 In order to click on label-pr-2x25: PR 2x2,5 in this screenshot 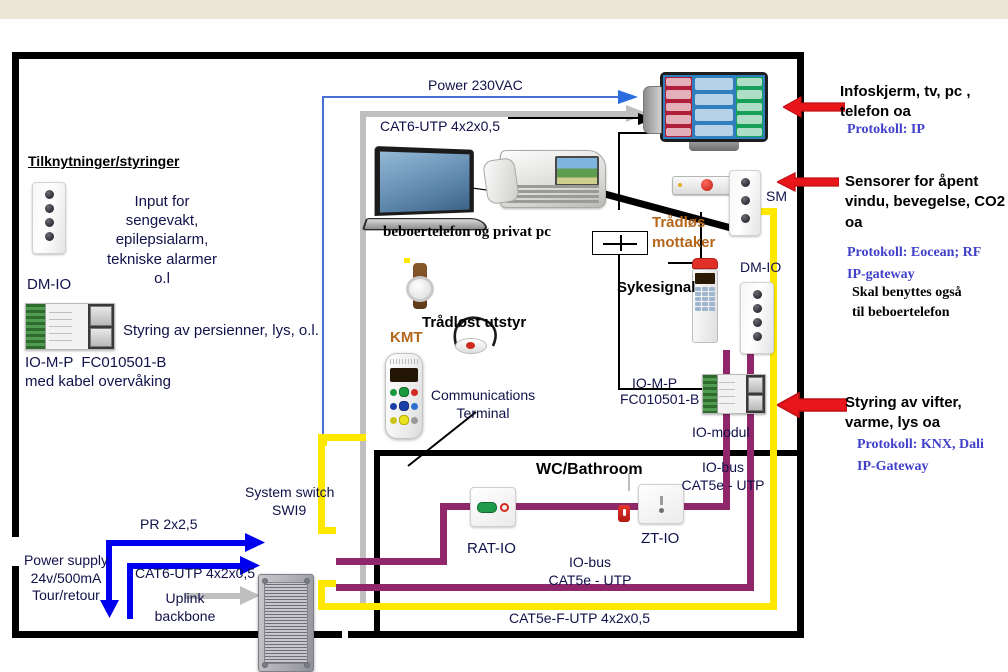, I will do `click(169, 524)`.